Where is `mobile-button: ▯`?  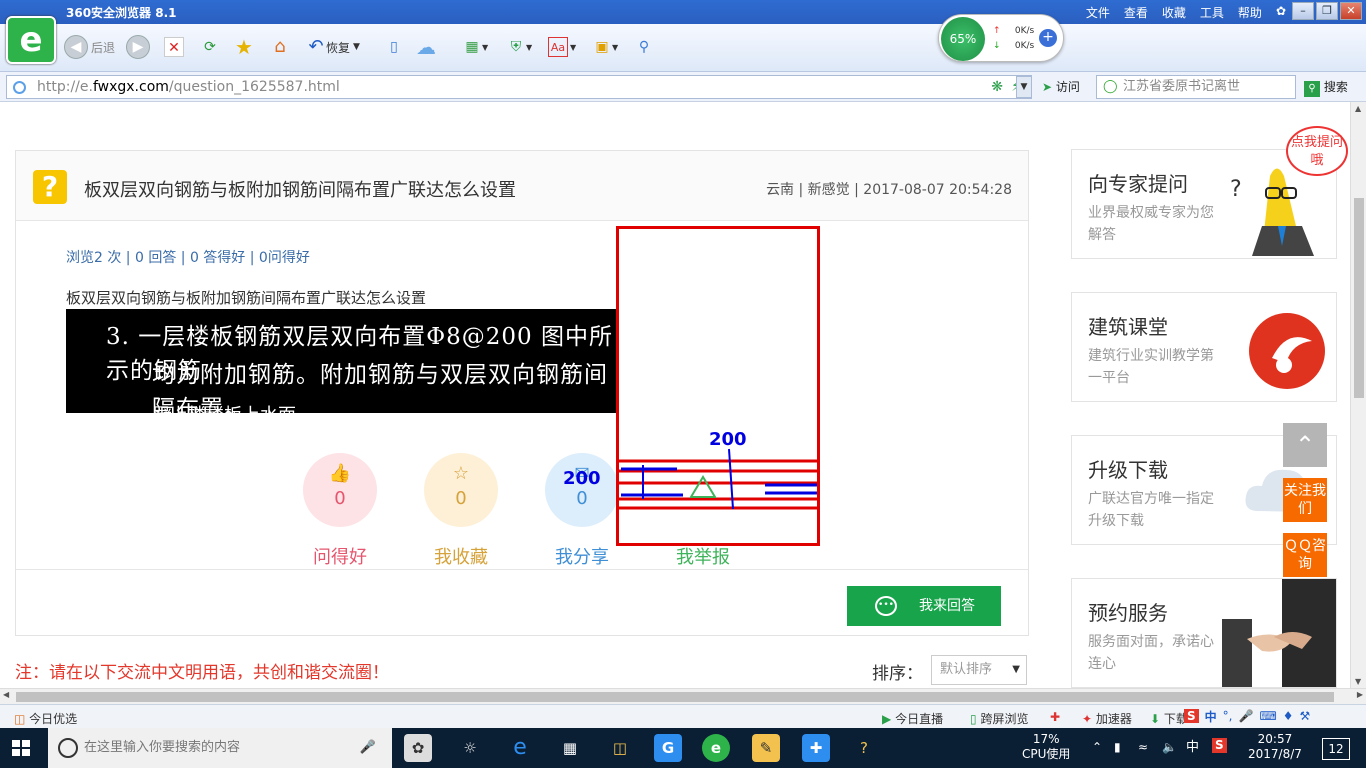
mobile-button: ▯ is located at coordinates (394, 47).